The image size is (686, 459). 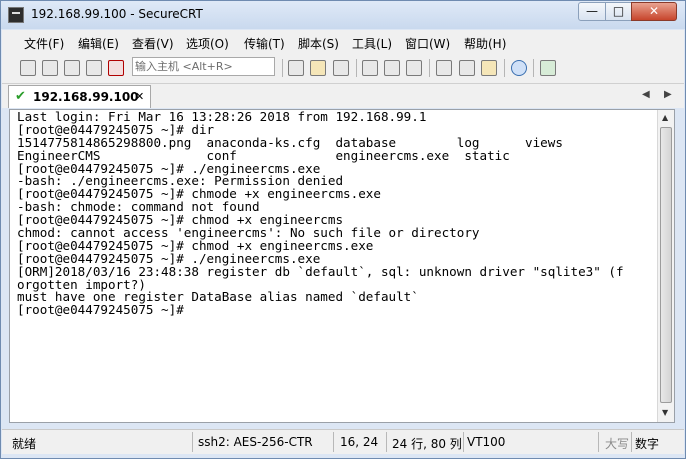 I want to click on menu-file: 文件(F), so click(x=44, y=43).